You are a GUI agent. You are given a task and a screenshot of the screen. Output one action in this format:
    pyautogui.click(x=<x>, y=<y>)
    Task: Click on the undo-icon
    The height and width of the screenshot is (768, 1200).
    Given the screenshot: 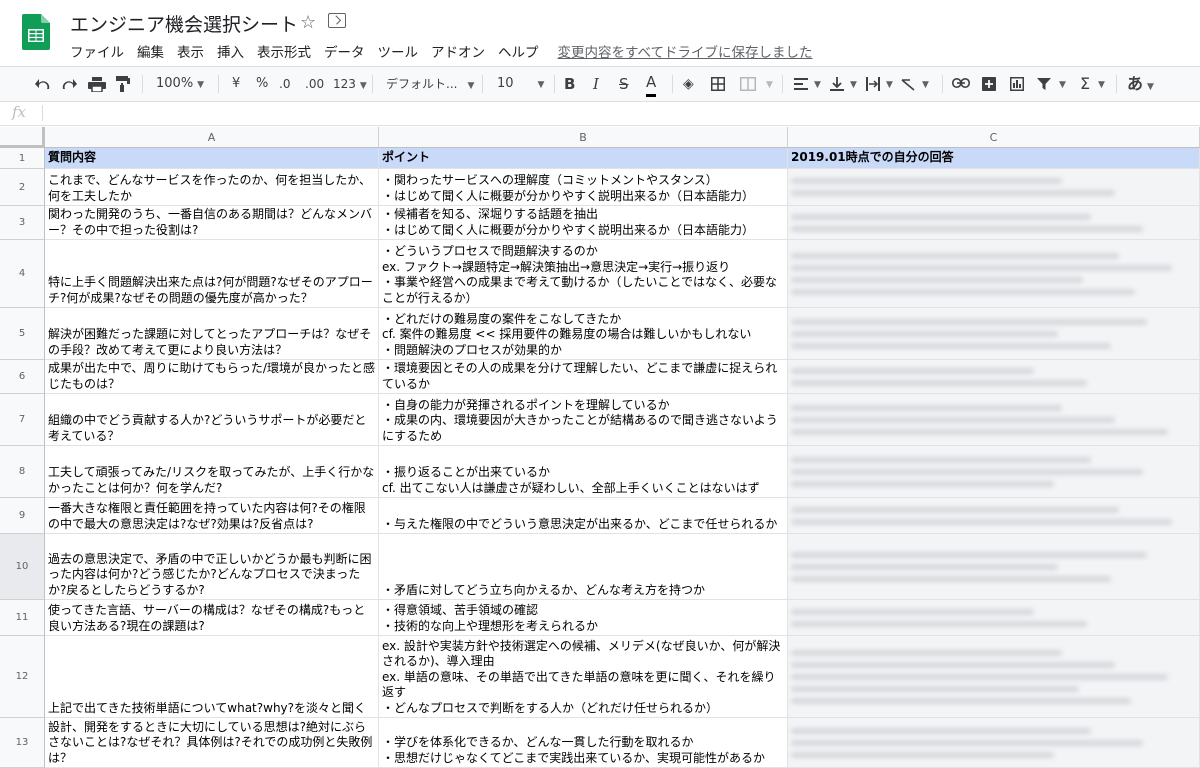 What is the action you would take?
    pyautogui.click(x=43, y=84)
    